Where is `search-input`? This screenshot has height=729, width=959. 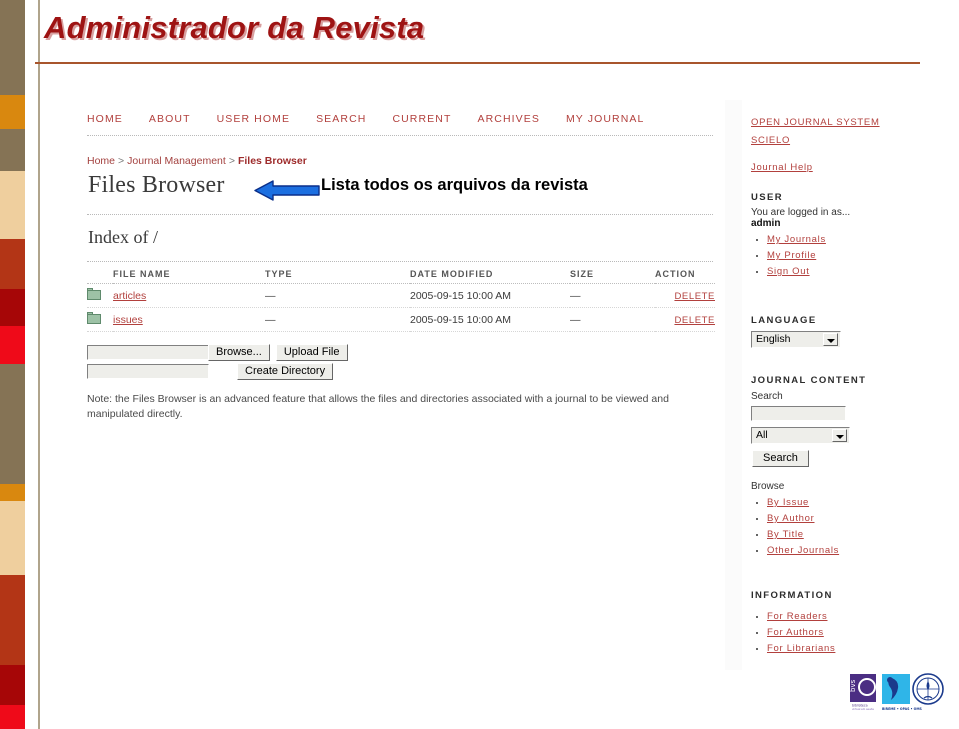 search-input is located at coordinates (798, 414).